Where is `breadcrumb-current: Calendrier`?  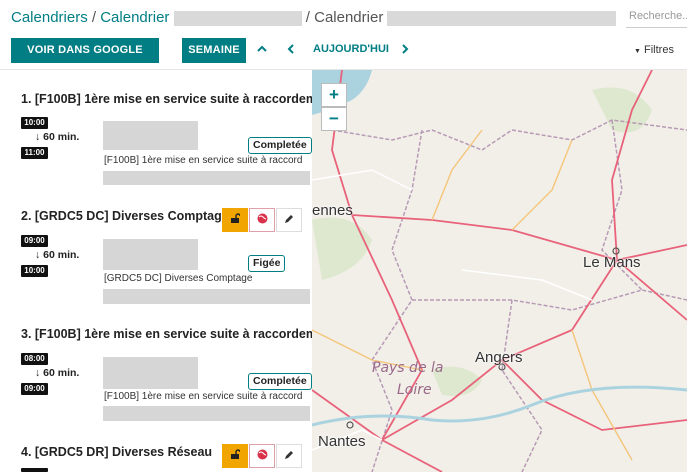 breadcrumb-current: Calendrier is located at coordinates (349, 17).